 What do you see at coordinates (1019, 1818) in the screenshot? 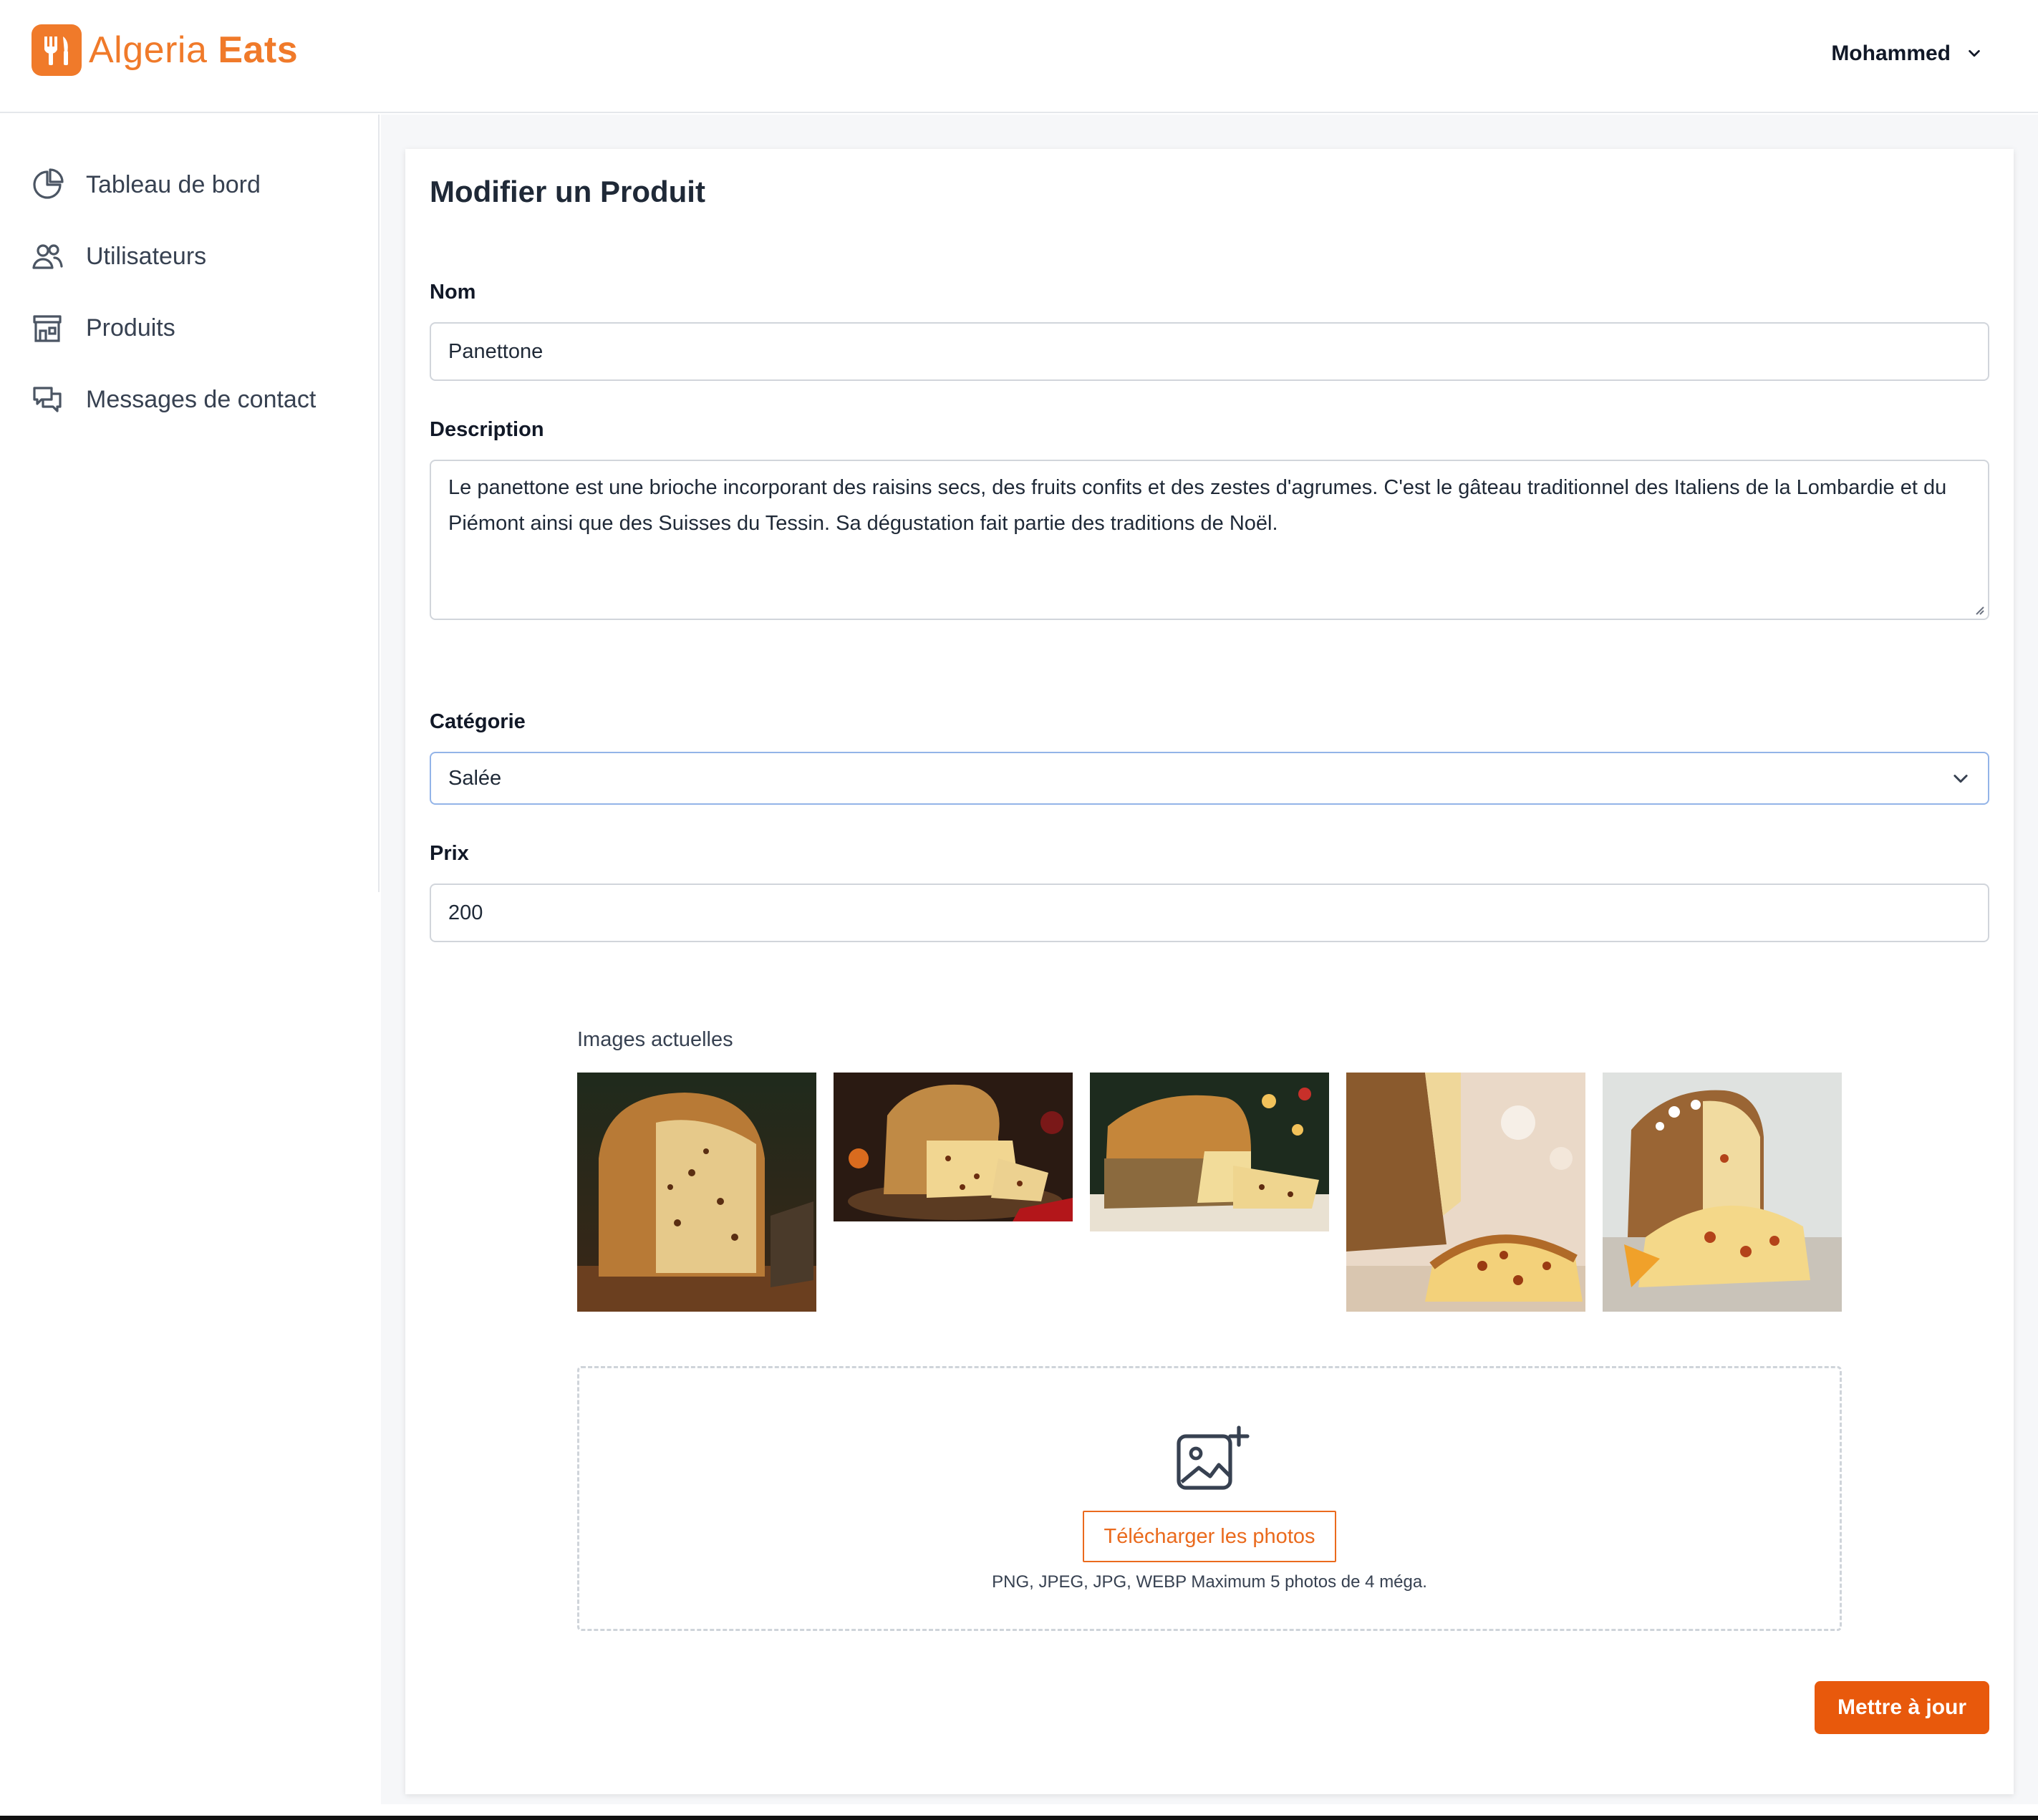
I see `window-bottom-edge` at bounding box center [1019, 1818].